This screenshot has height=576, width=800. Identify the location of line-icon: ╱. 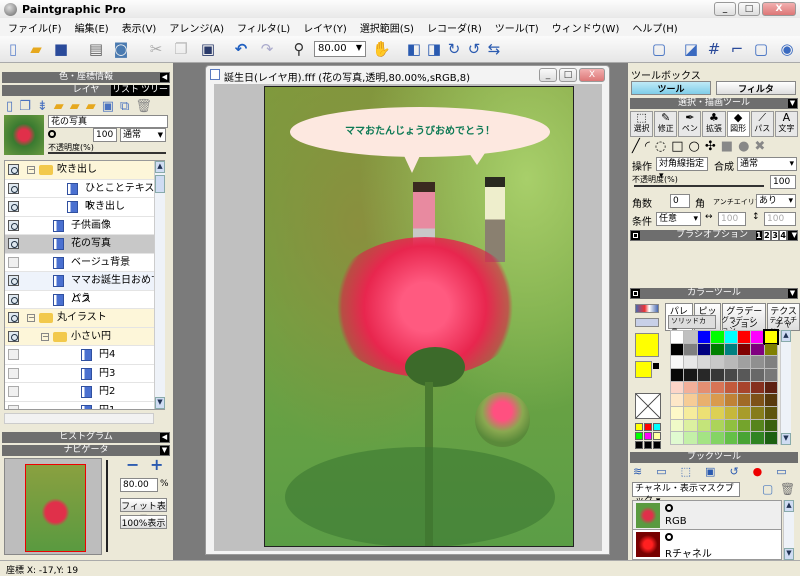
(638, 146).